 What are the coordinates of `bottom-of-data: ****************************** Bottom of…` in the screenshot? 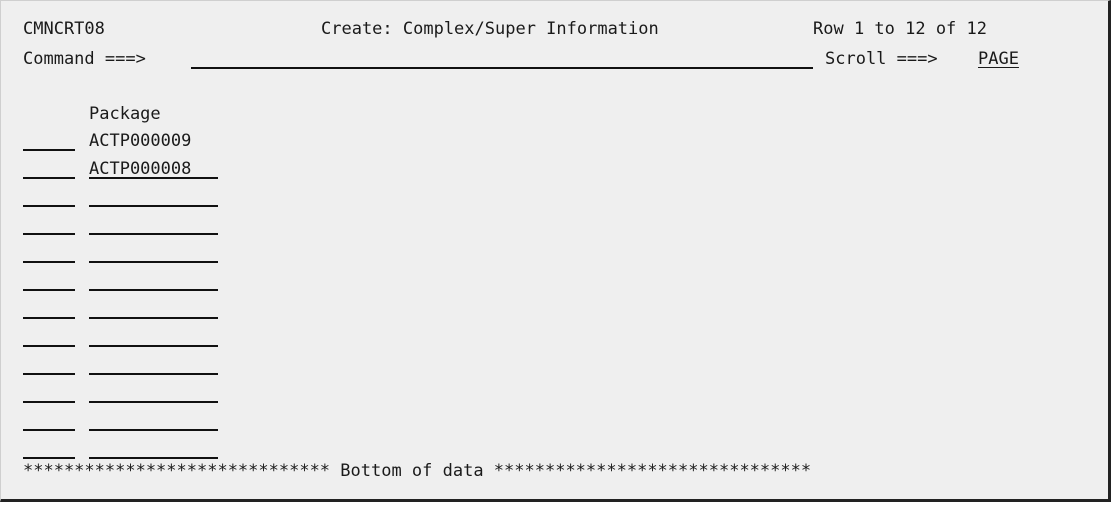 It's located at (417, 471).